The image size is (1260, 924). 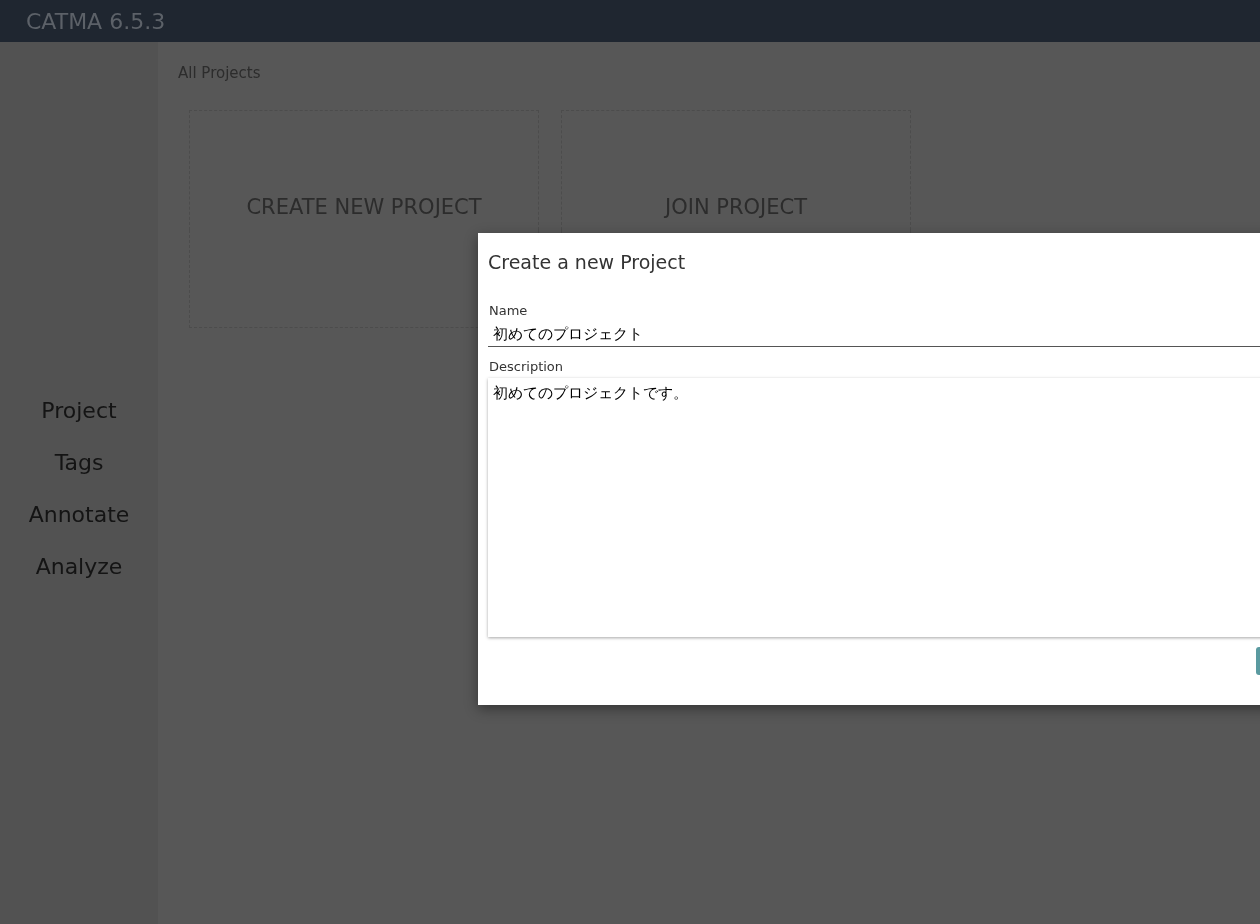 I want to click on field-label: Description, so click(x=526, y=366).